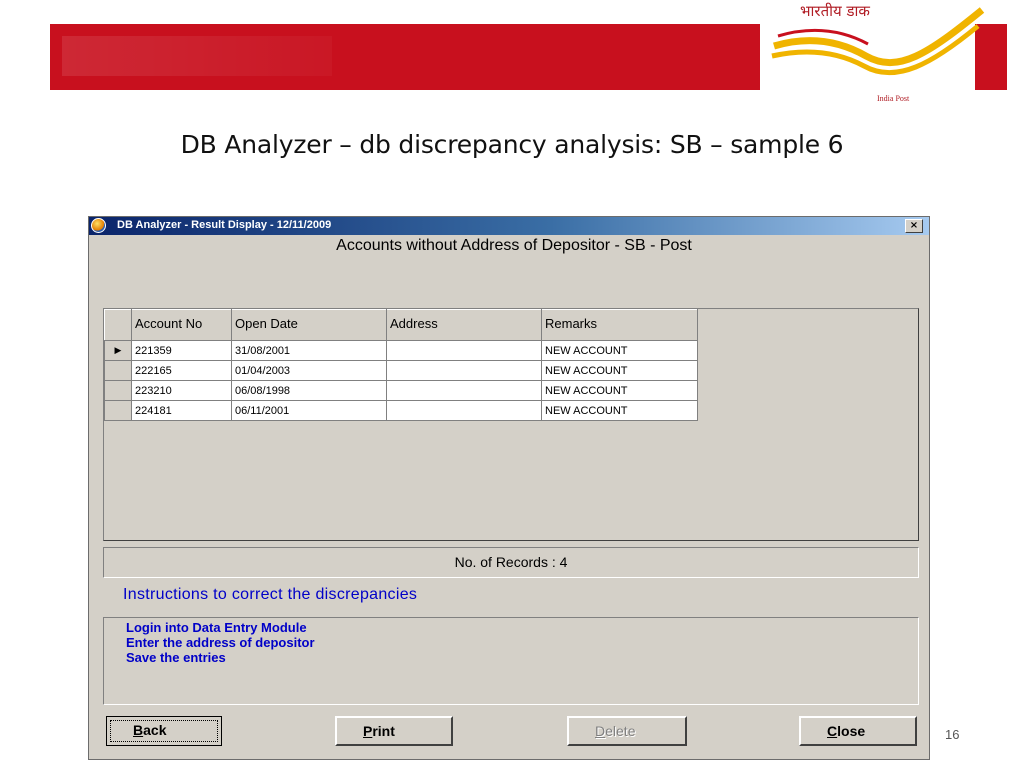  Describe the element at coordinates (511, 562) in the screenshot. I see `record-count: No. of Records : 4` at that location.